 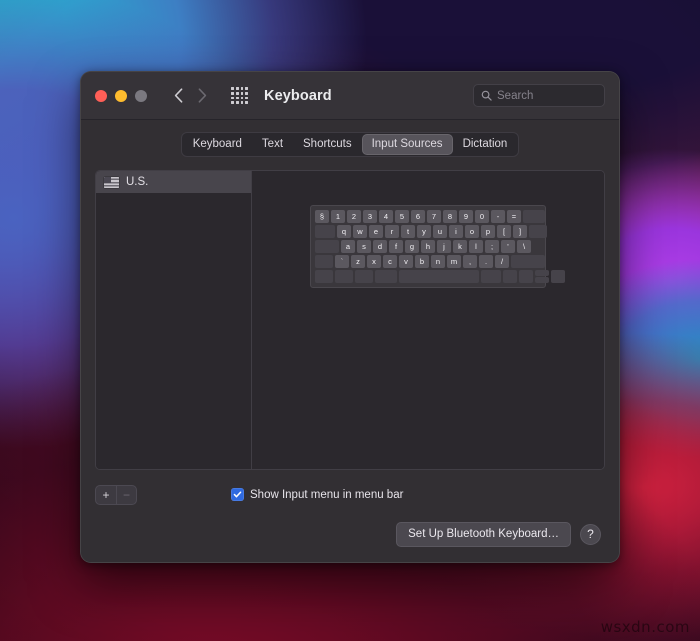 What do you see at coordinates (354, 216) in the screenshot?
I see `key: 2` at bounding box center [354, 216].